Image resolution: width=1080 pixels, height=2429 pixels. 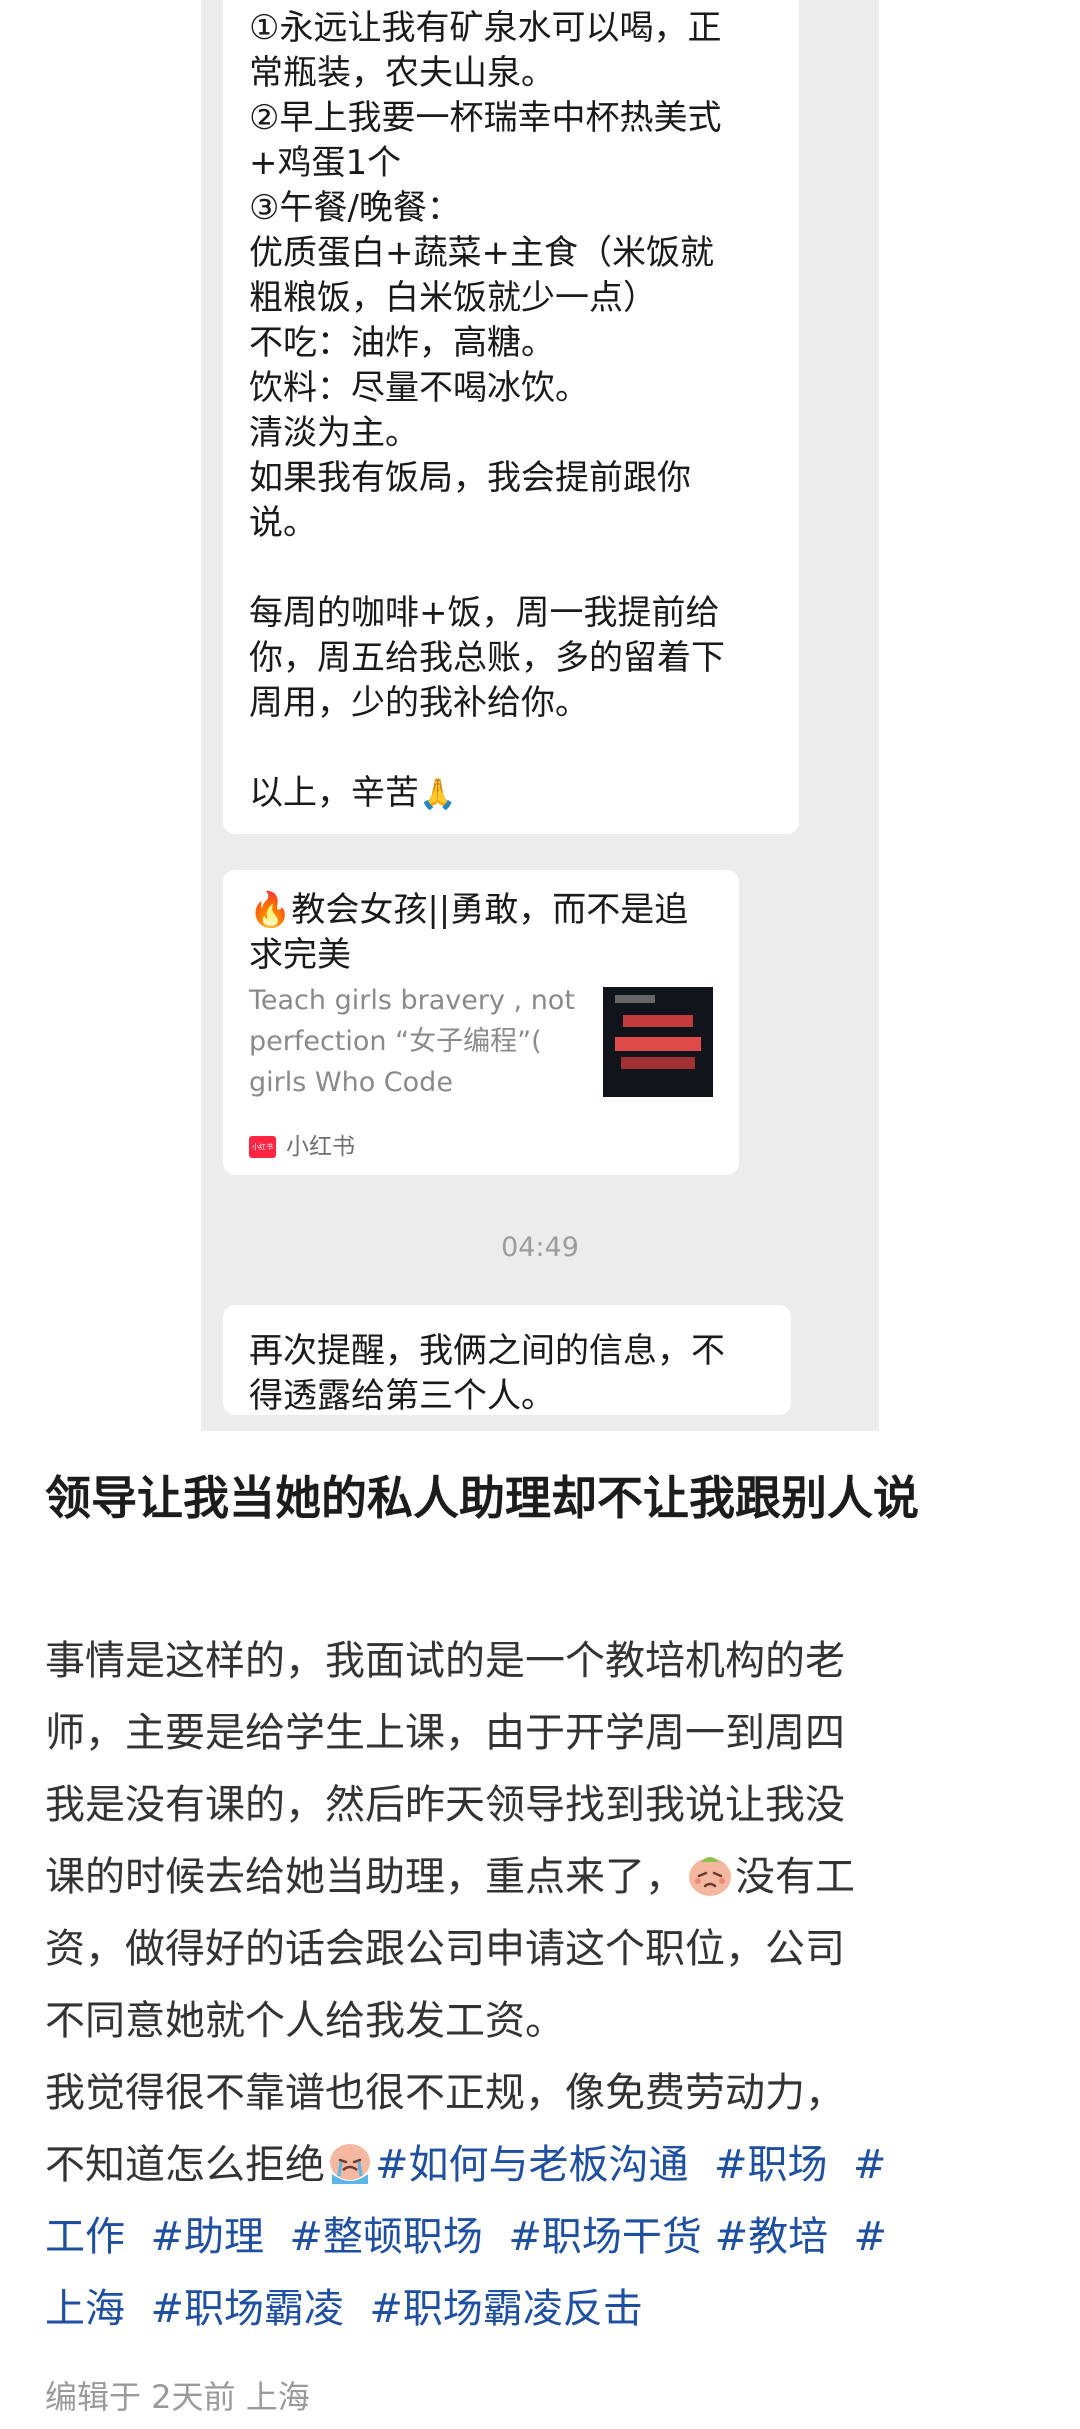 What do you see at coordinates (795, 1877) in the screenshot?
I see `post-body-text: 没有工` at bounding box center [795, 1877].